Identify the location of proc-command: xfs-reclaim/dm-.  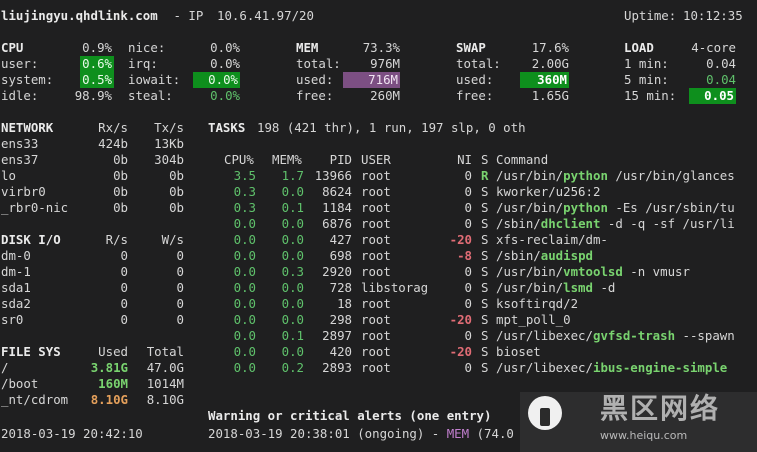
(552, 240).